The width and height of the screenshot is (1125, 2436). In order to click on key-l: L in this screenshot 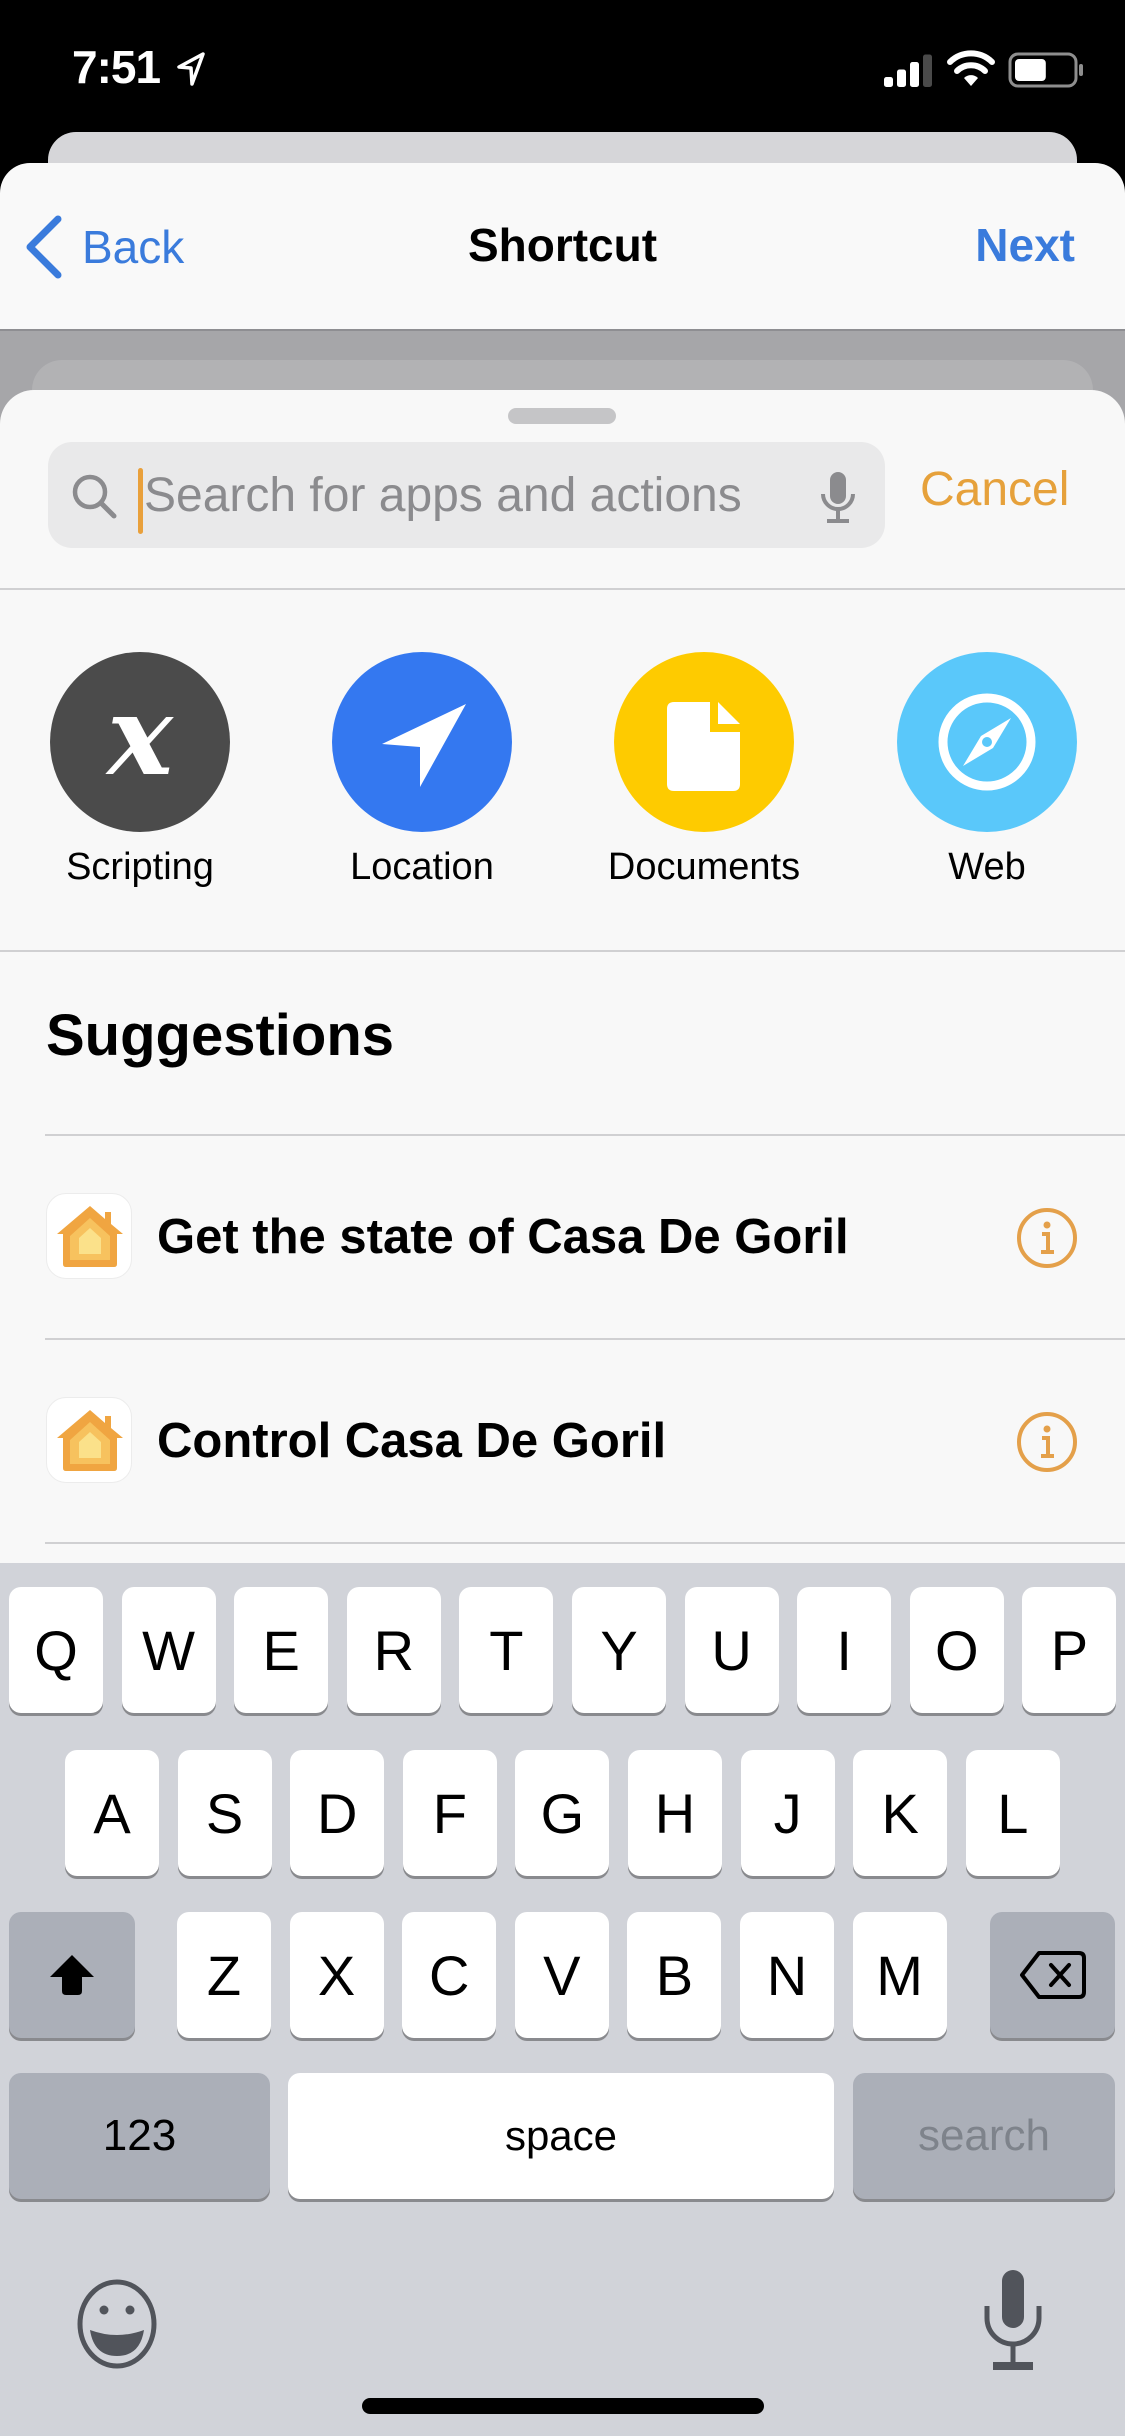, I will do `click(1012, 1813)`.